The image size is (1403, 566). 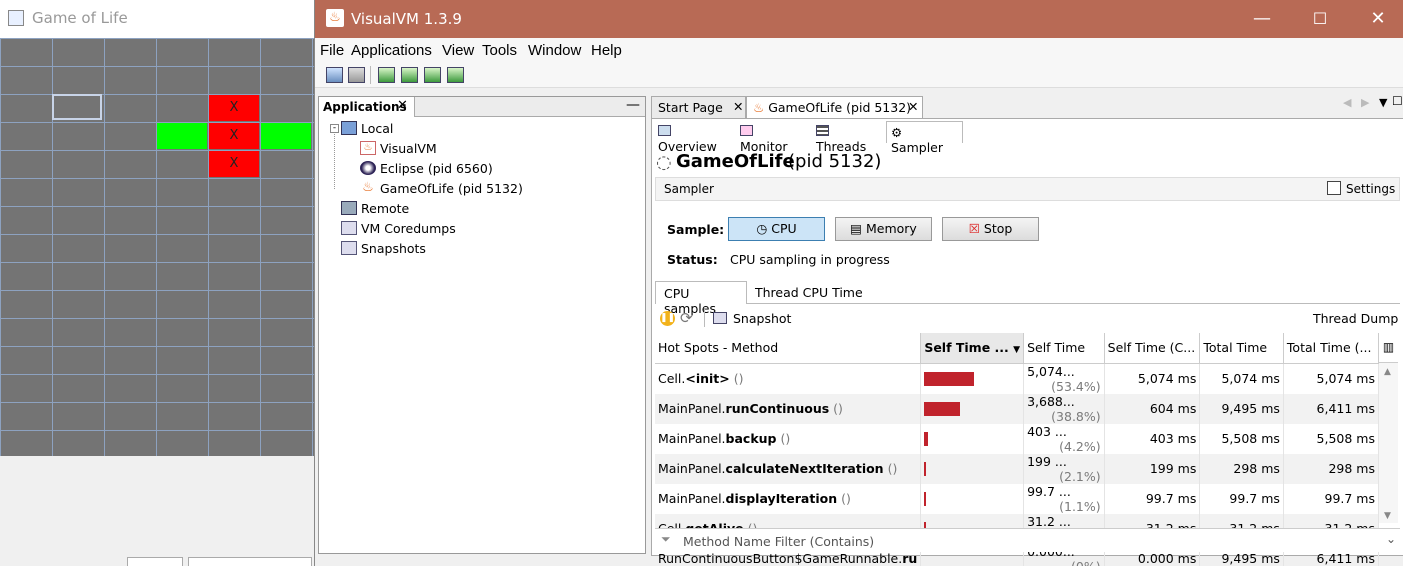 What do you see at coordinates (408, 148) in the screenshot?
I see `tree-item-visualvm: VisualVM` at bounding box center [408, 148].